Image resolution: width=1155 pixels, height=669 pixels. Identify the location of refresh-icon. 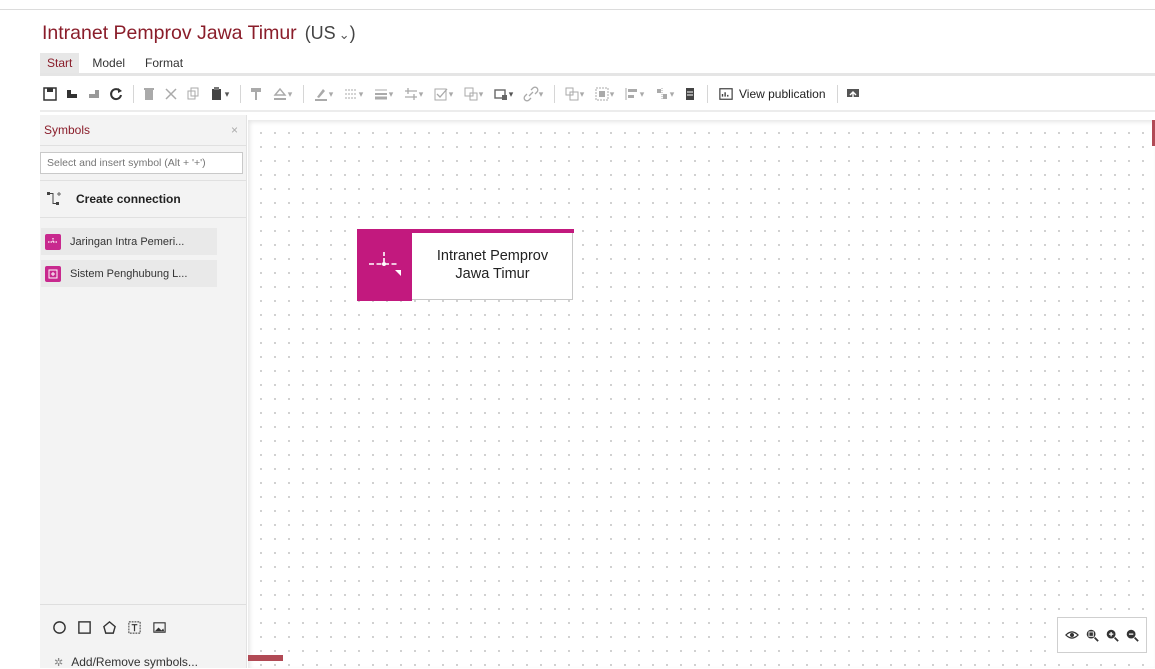
(116, 94).